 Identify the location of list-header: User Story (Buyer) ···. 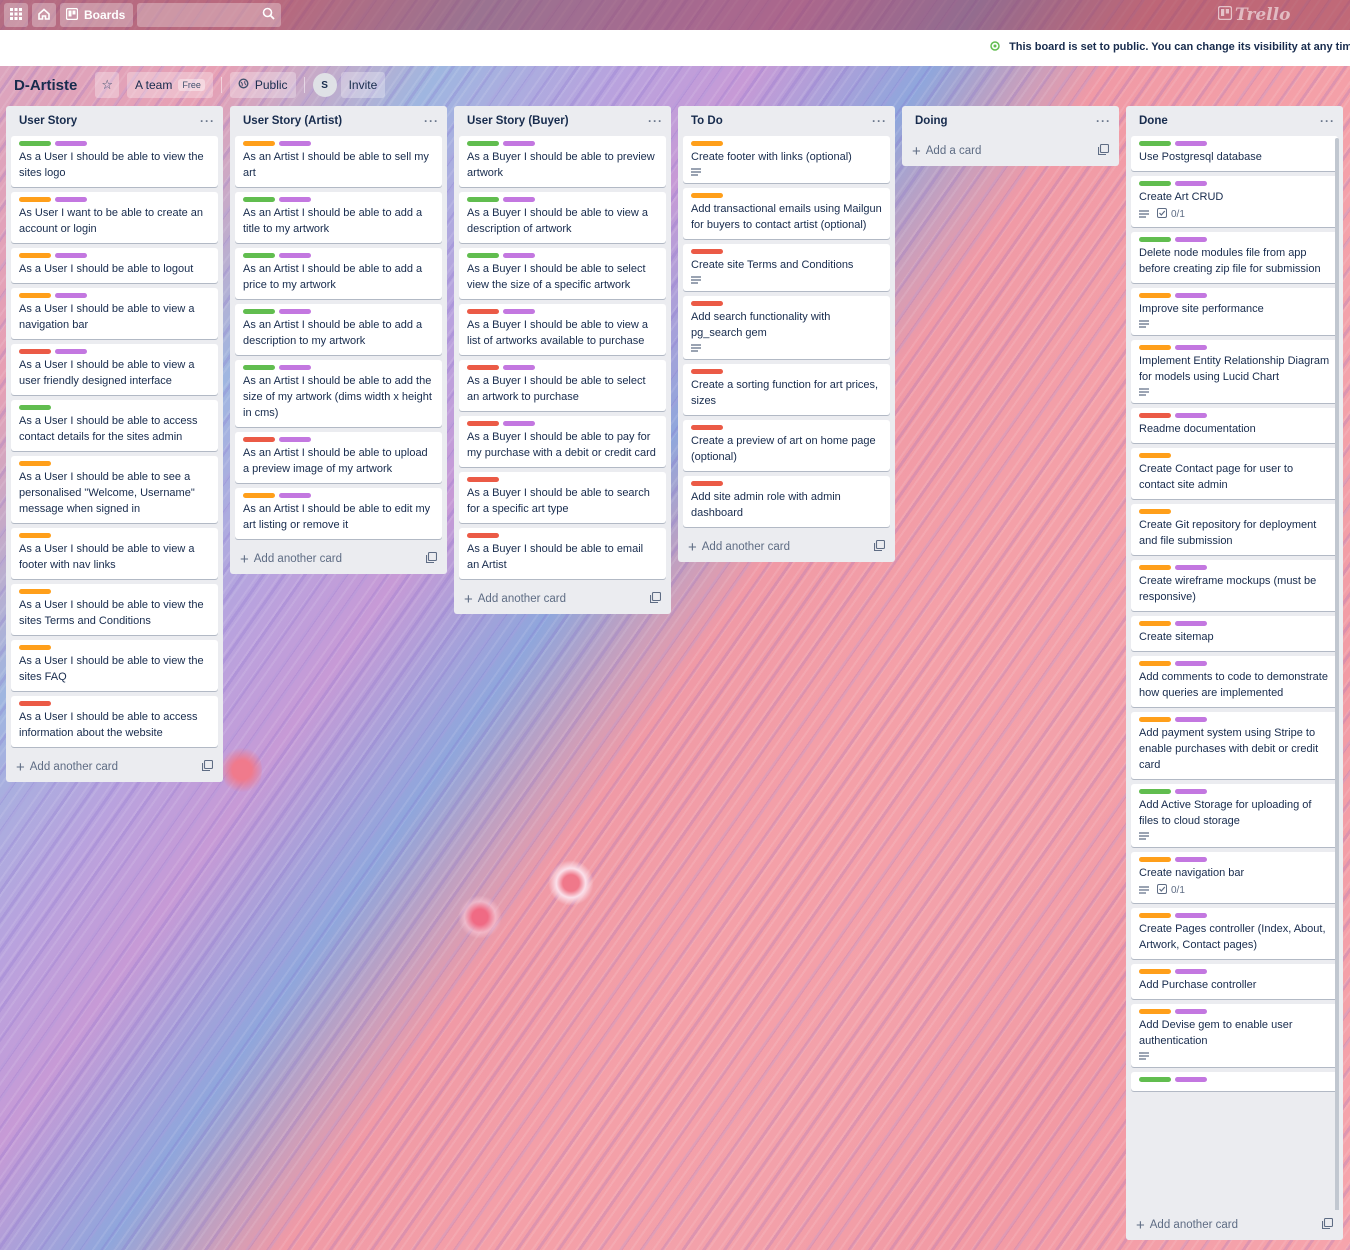
(562, 121).